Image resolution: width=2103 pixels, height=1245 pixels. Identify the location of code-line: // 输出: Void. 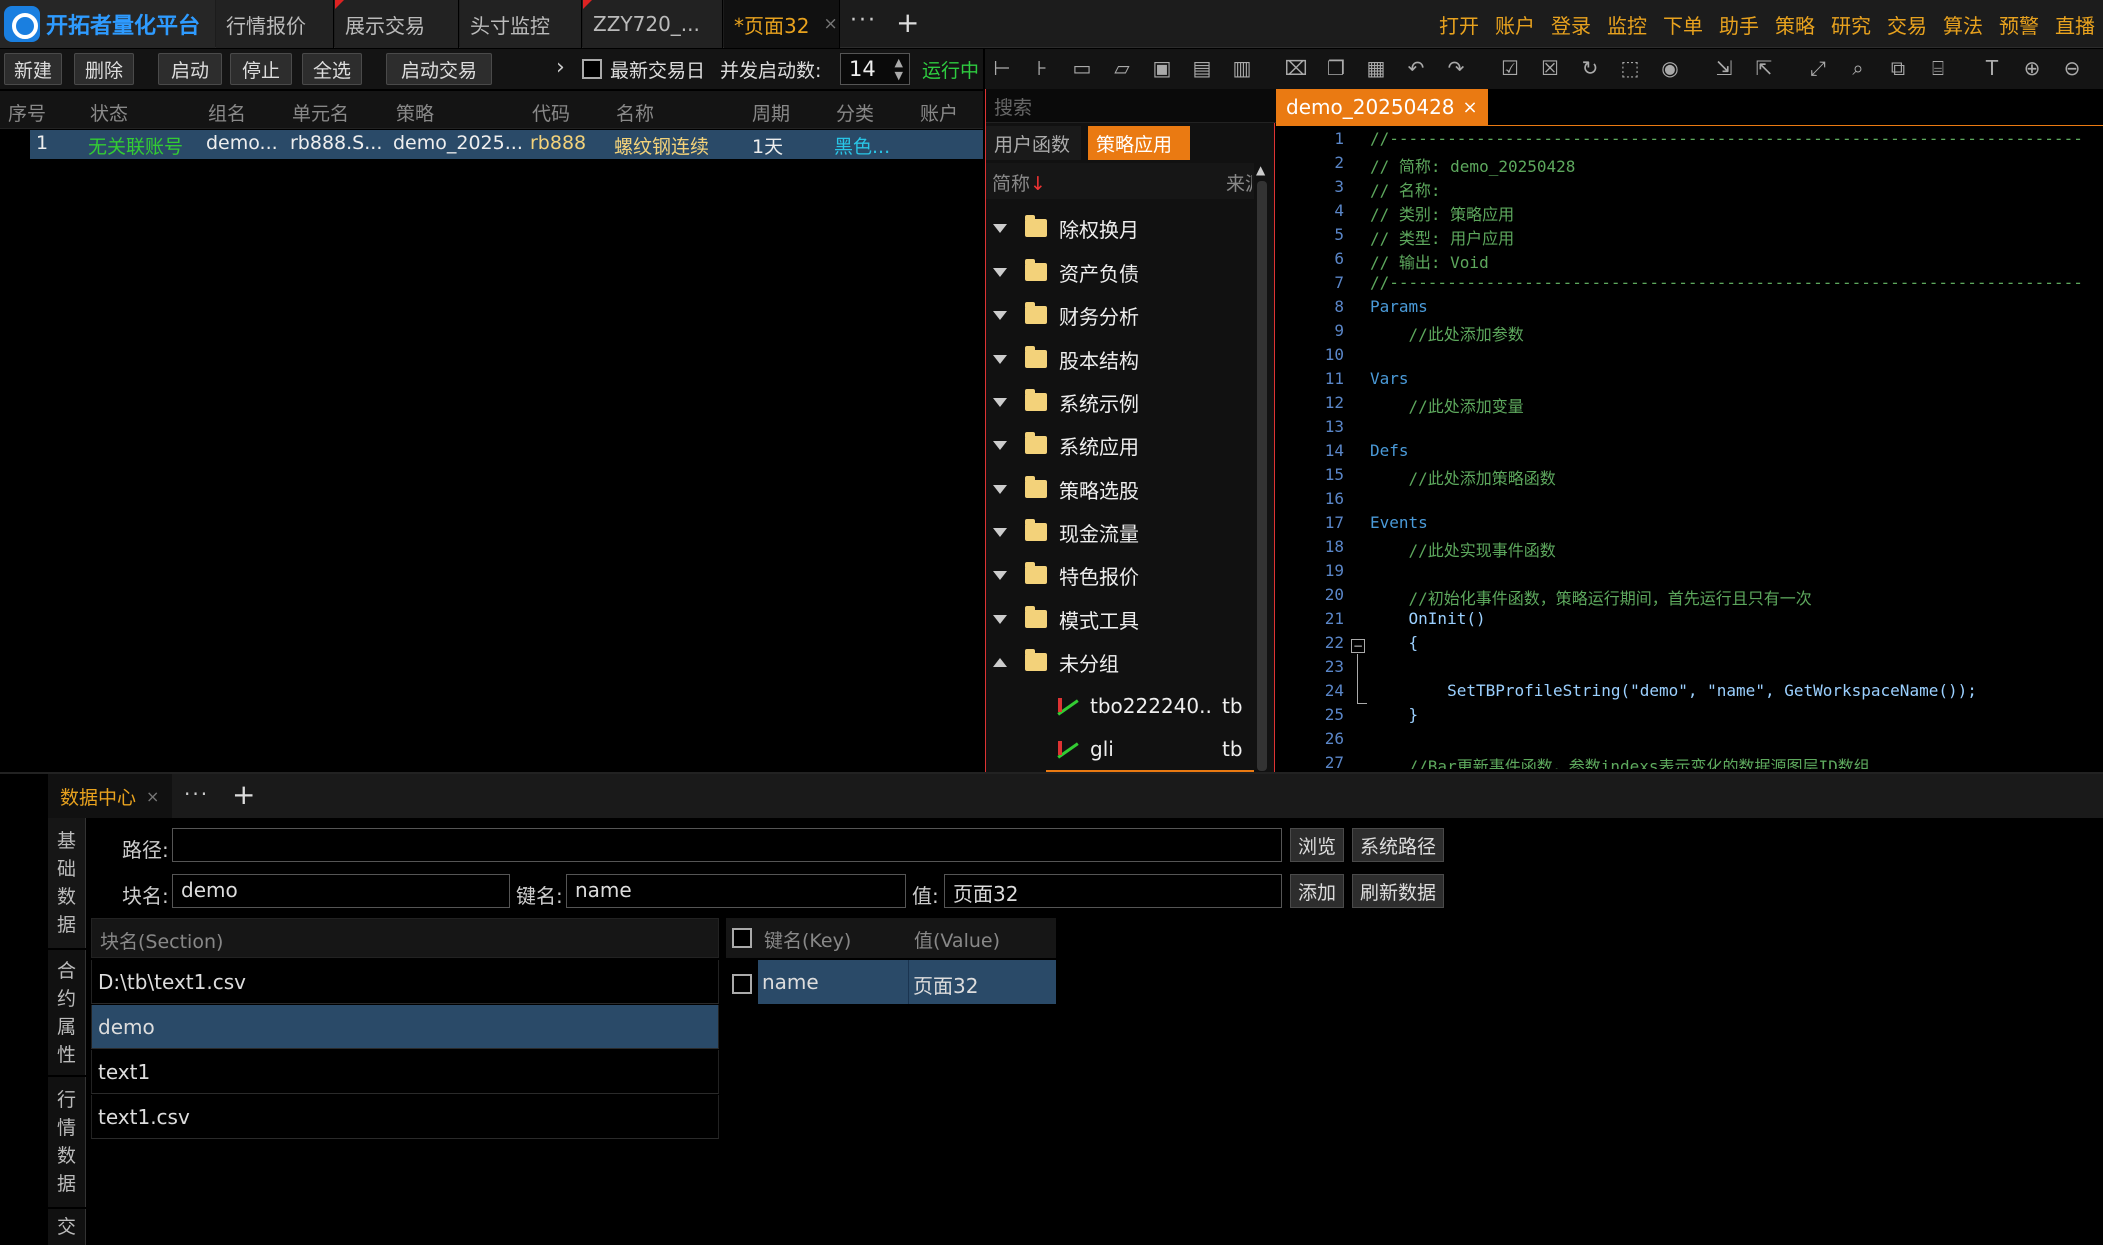
(1429, 261).